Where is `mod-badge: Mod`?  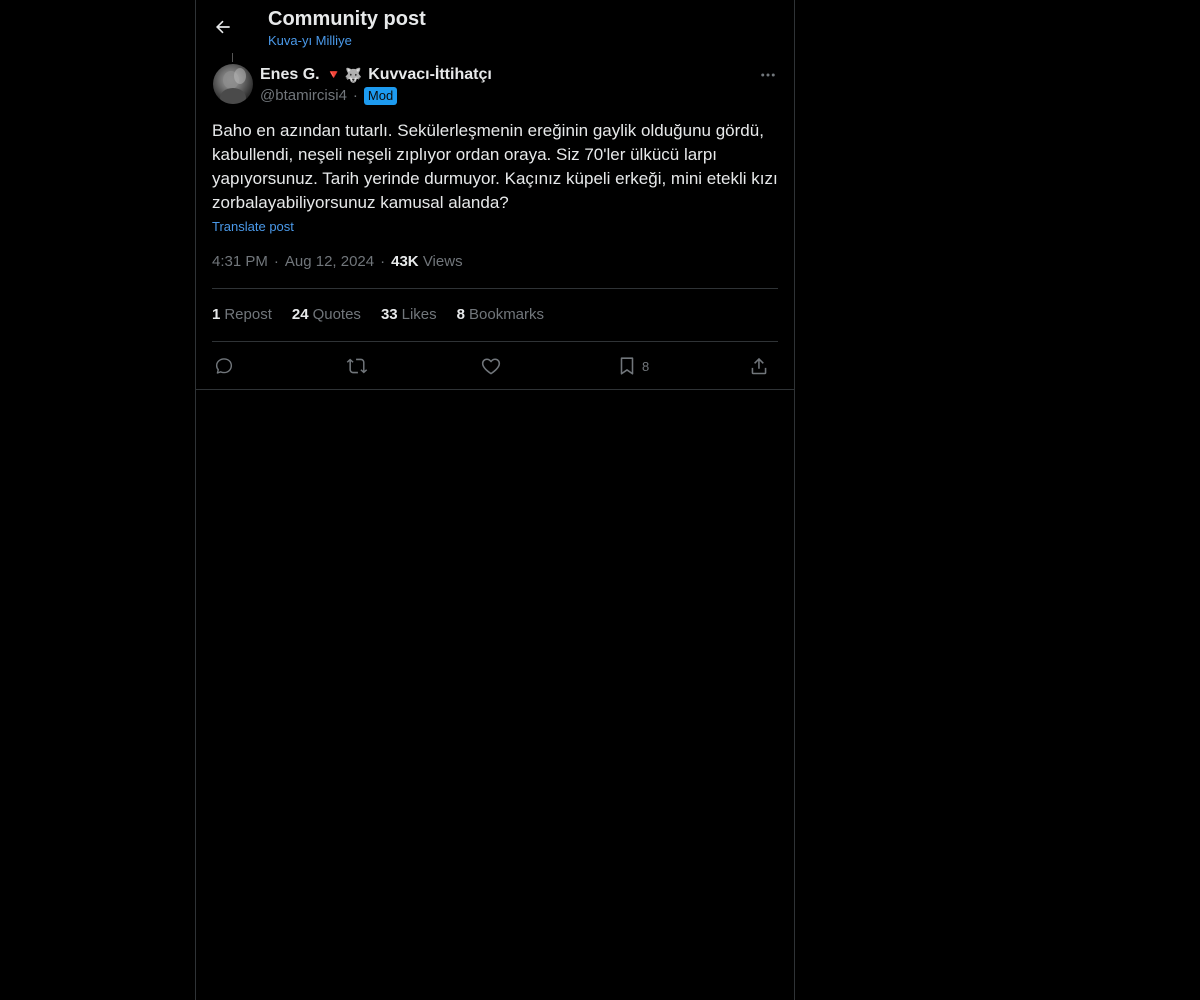
mod-badge: Mod is located at coordinates (380, 96).